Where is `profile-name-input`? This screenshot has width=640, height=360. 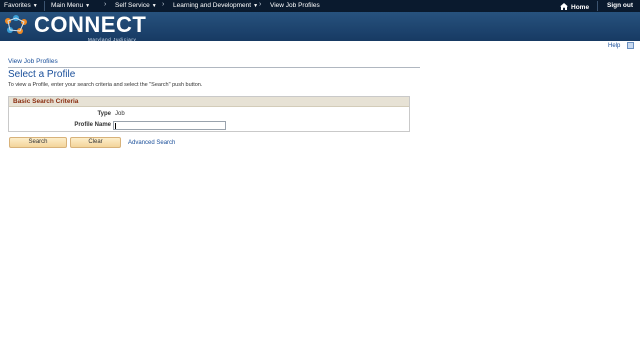 profile-name-input is located at coordinates (169, 125).